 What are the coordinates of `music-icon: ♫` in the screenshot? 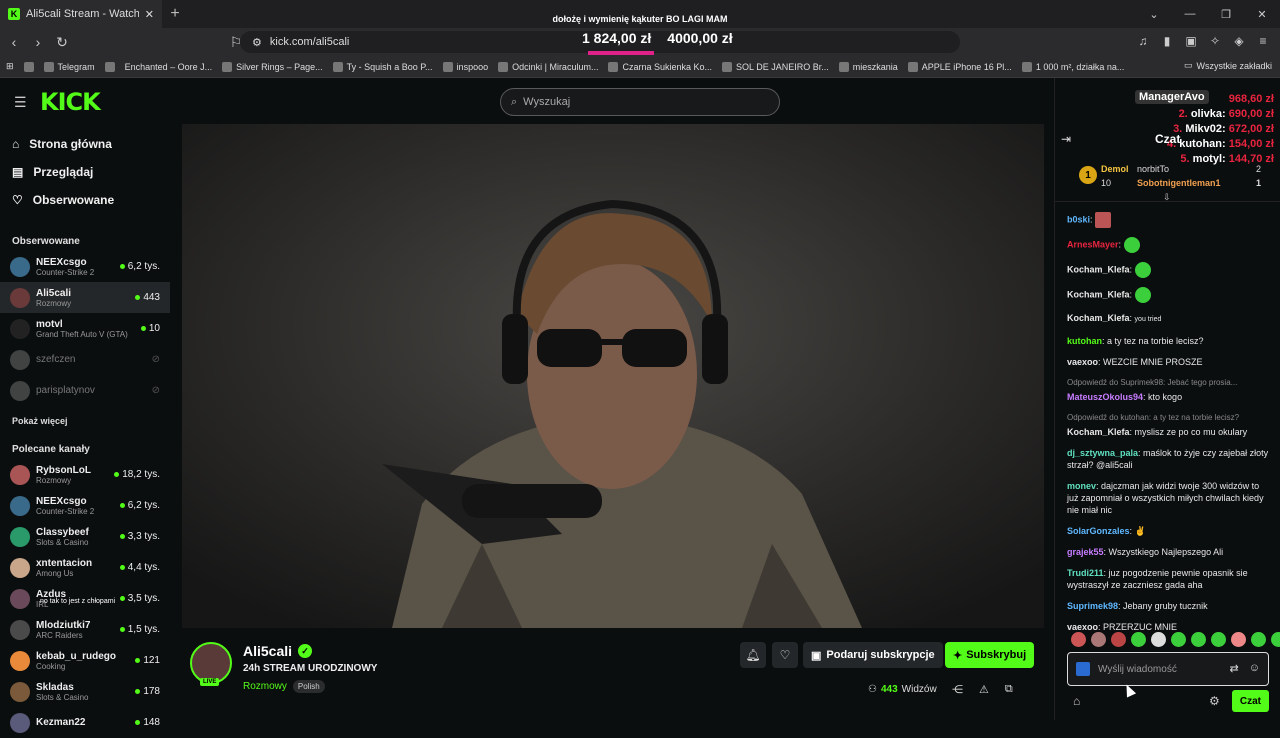 It's located at (1143, 41).